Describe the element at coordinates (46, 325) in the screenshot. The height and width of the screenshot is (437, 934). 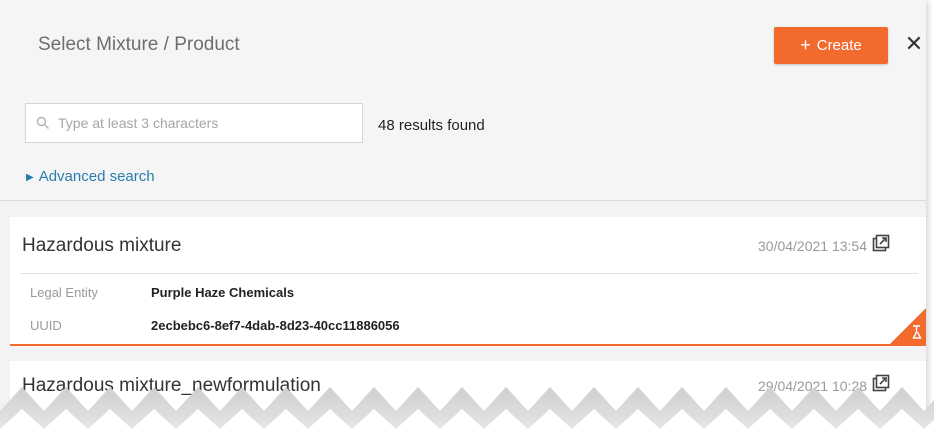
I see `uuid-label: UUID` at that location.